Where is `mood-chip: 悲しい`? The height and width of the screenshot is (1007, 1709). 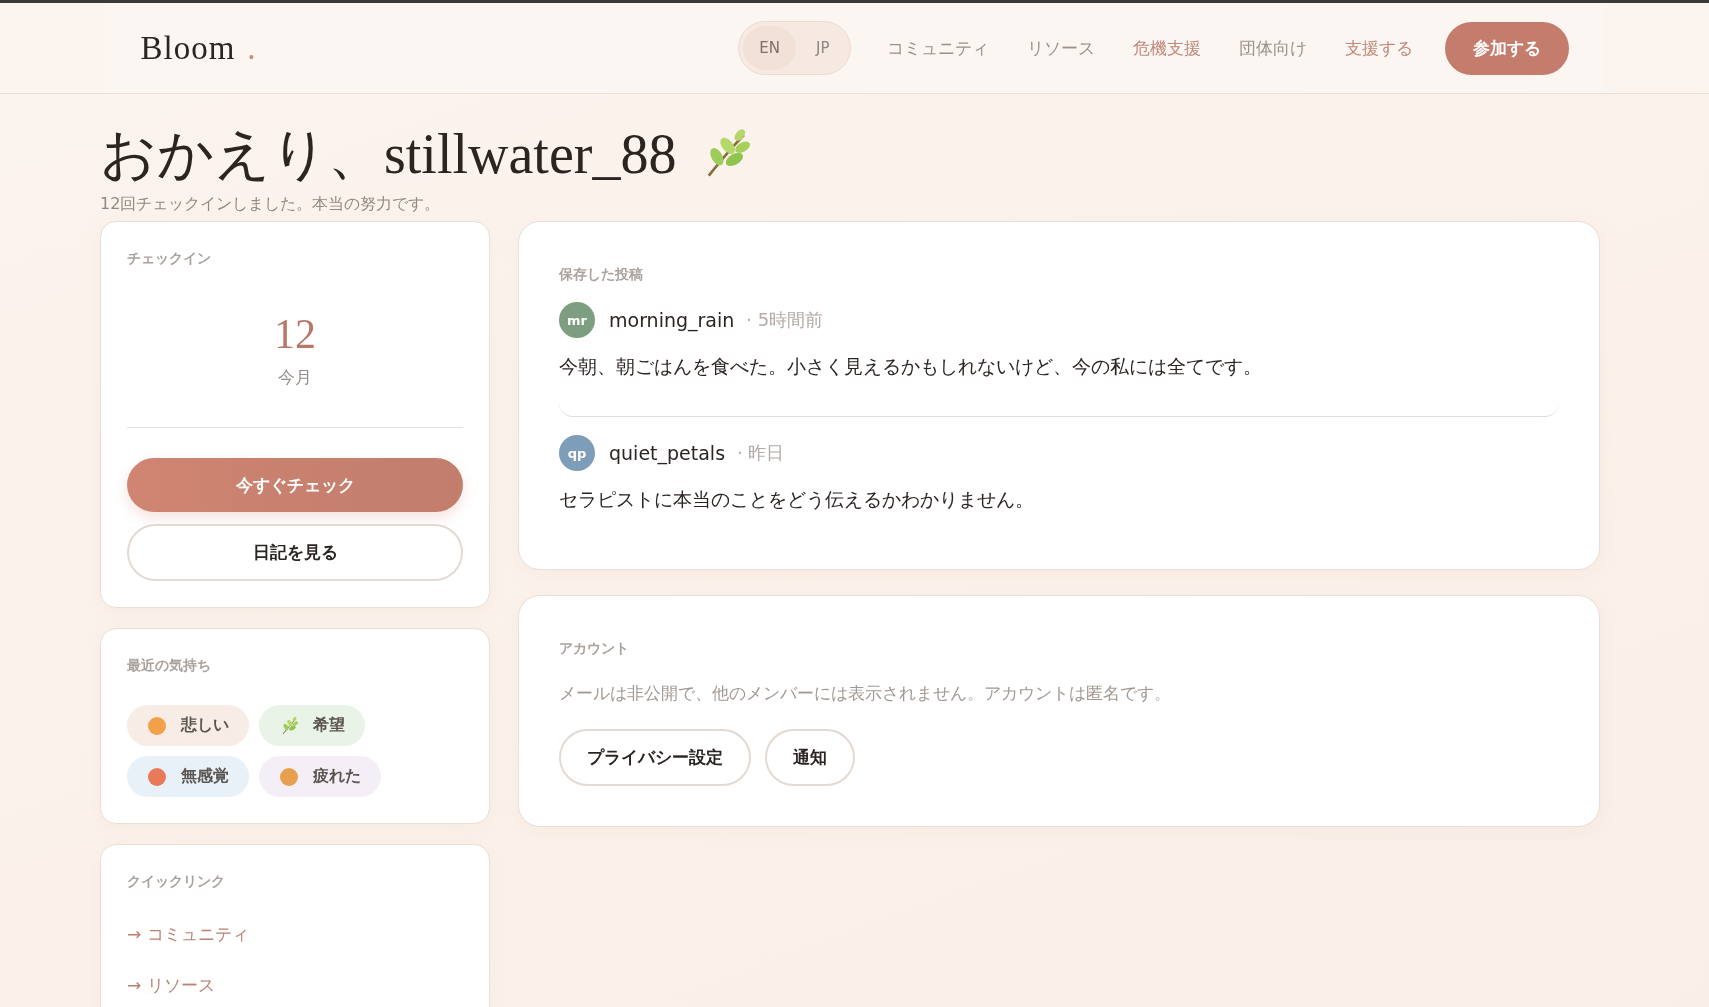
mood-chip: 悲しい is located at coordinates (188, 725).